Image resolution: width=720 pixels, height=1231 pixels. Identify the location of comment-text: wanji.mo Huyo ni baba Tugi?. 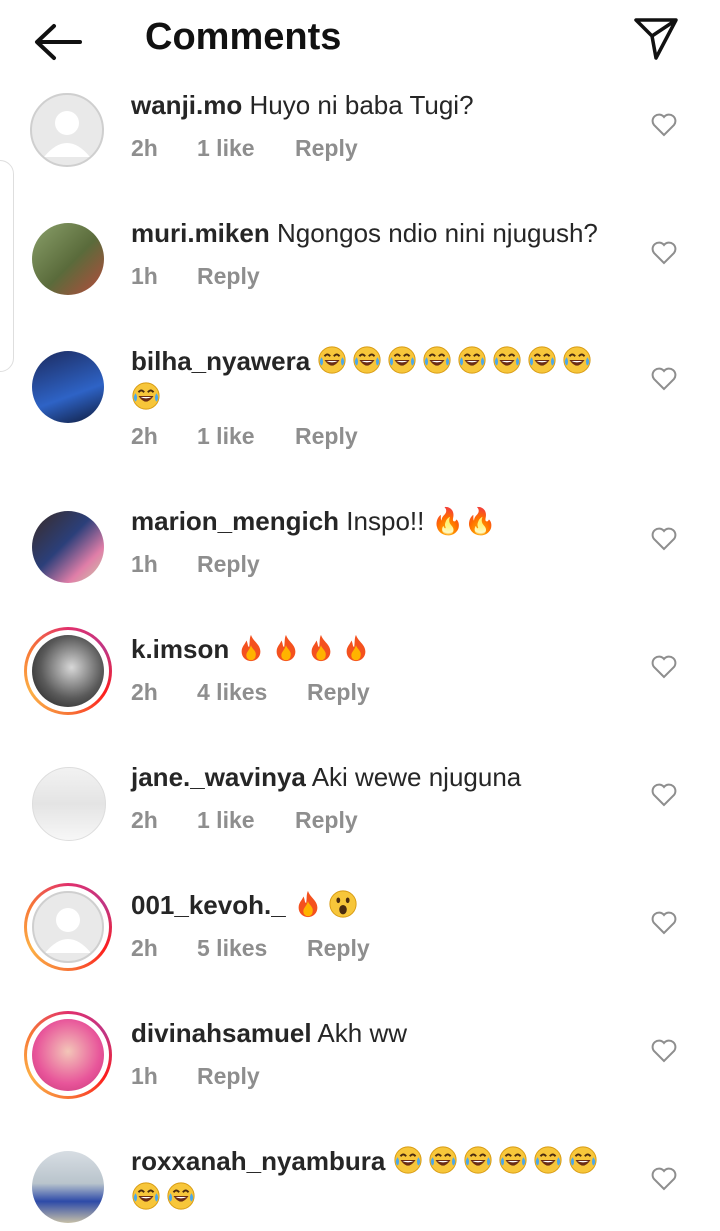
(381, 105).